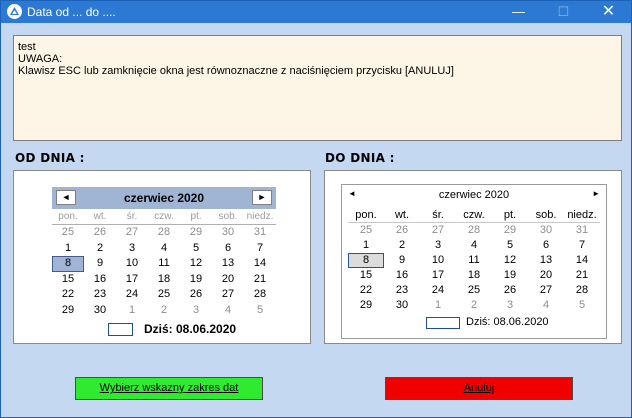 The image size is (632, 418). I want to click on minimize-button: —, so click(518, 12).